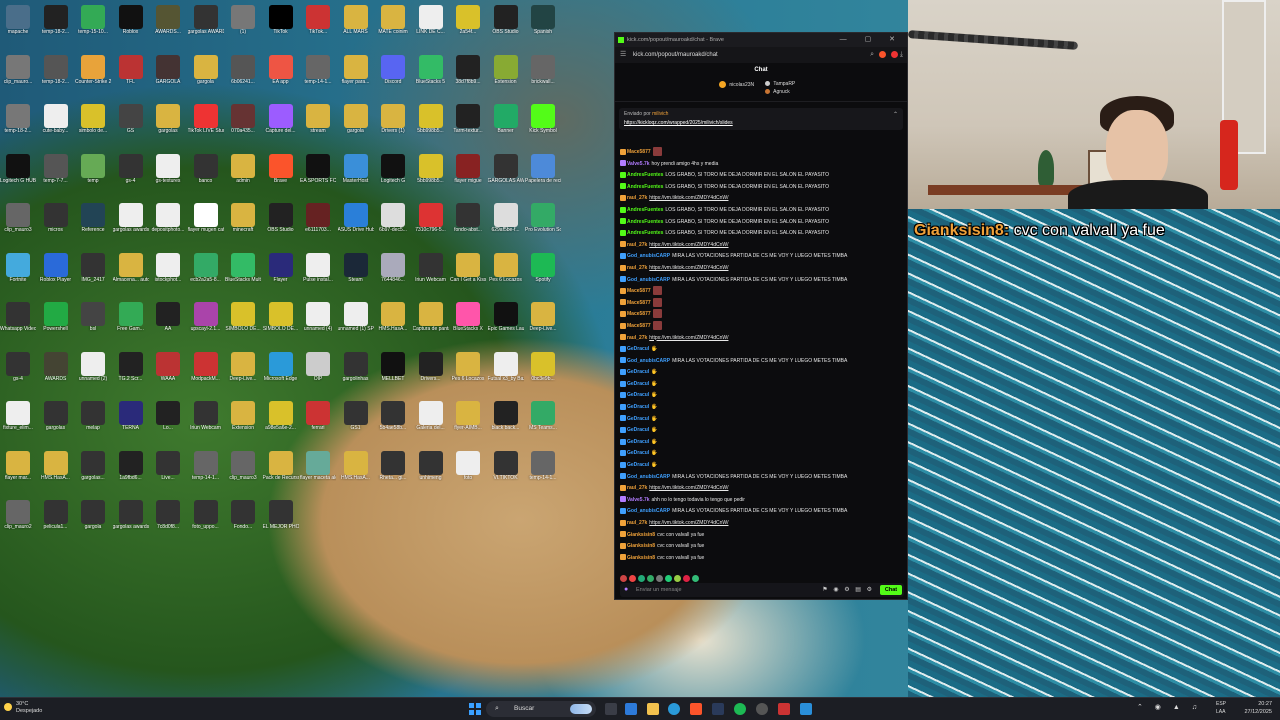  What do you see at coordinates (393, 29) in the screenshot?
I see `desktop-icon: MATE coinim` at bounding box center [393, 29].